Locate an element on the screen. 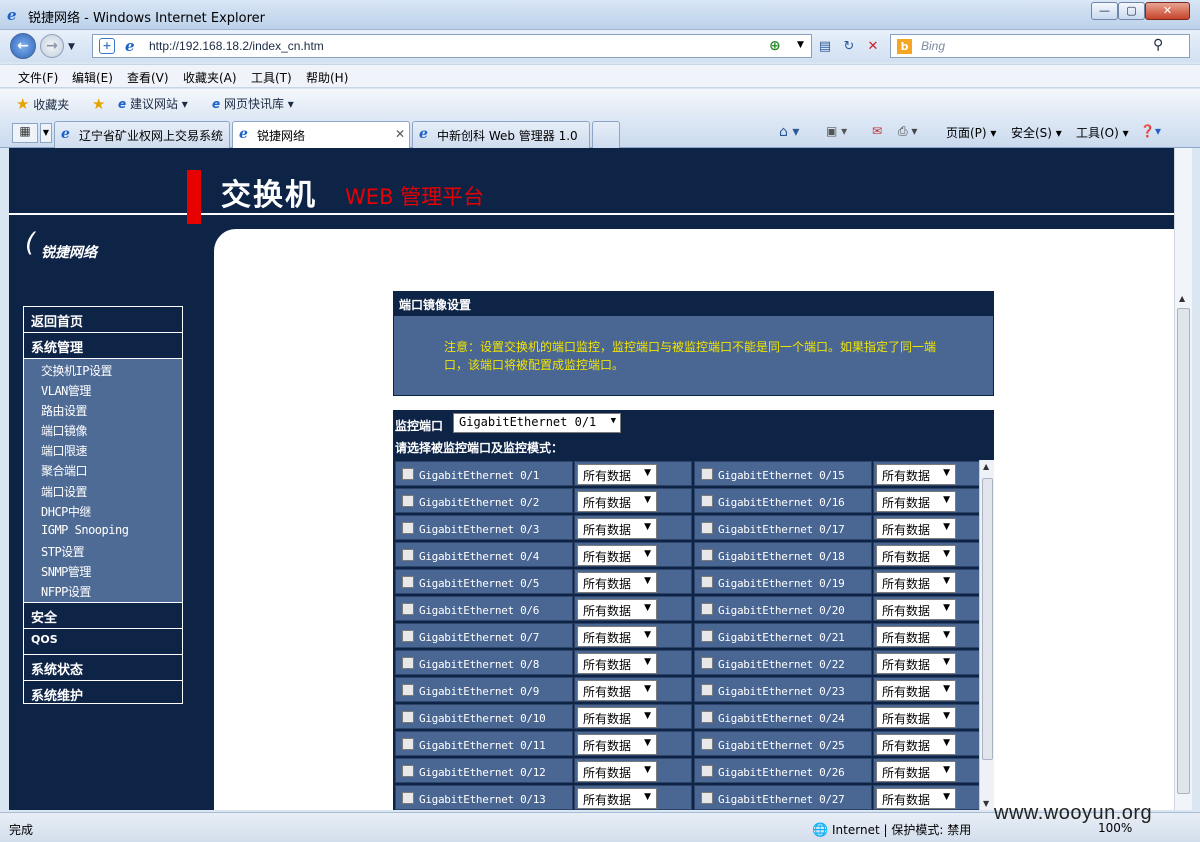 The width and height of the screenshot is (1200, 842). web-slice-gallery-link: e 网页快讯库 ▾ is located at coordinates (253, 103).